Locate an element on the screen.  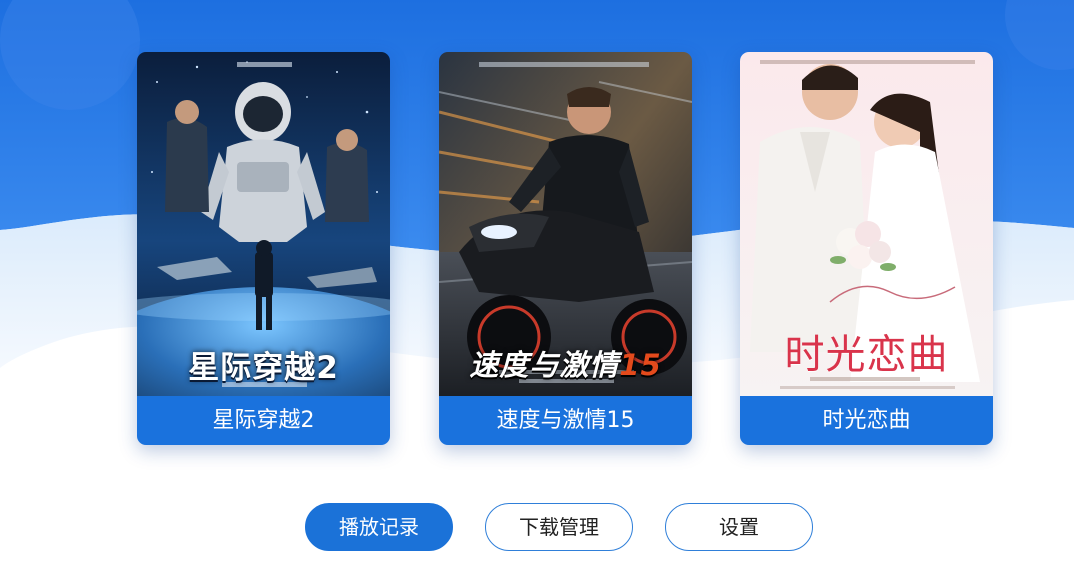
poster-title: 星际穿越2 is located at coordinates (263, 368).